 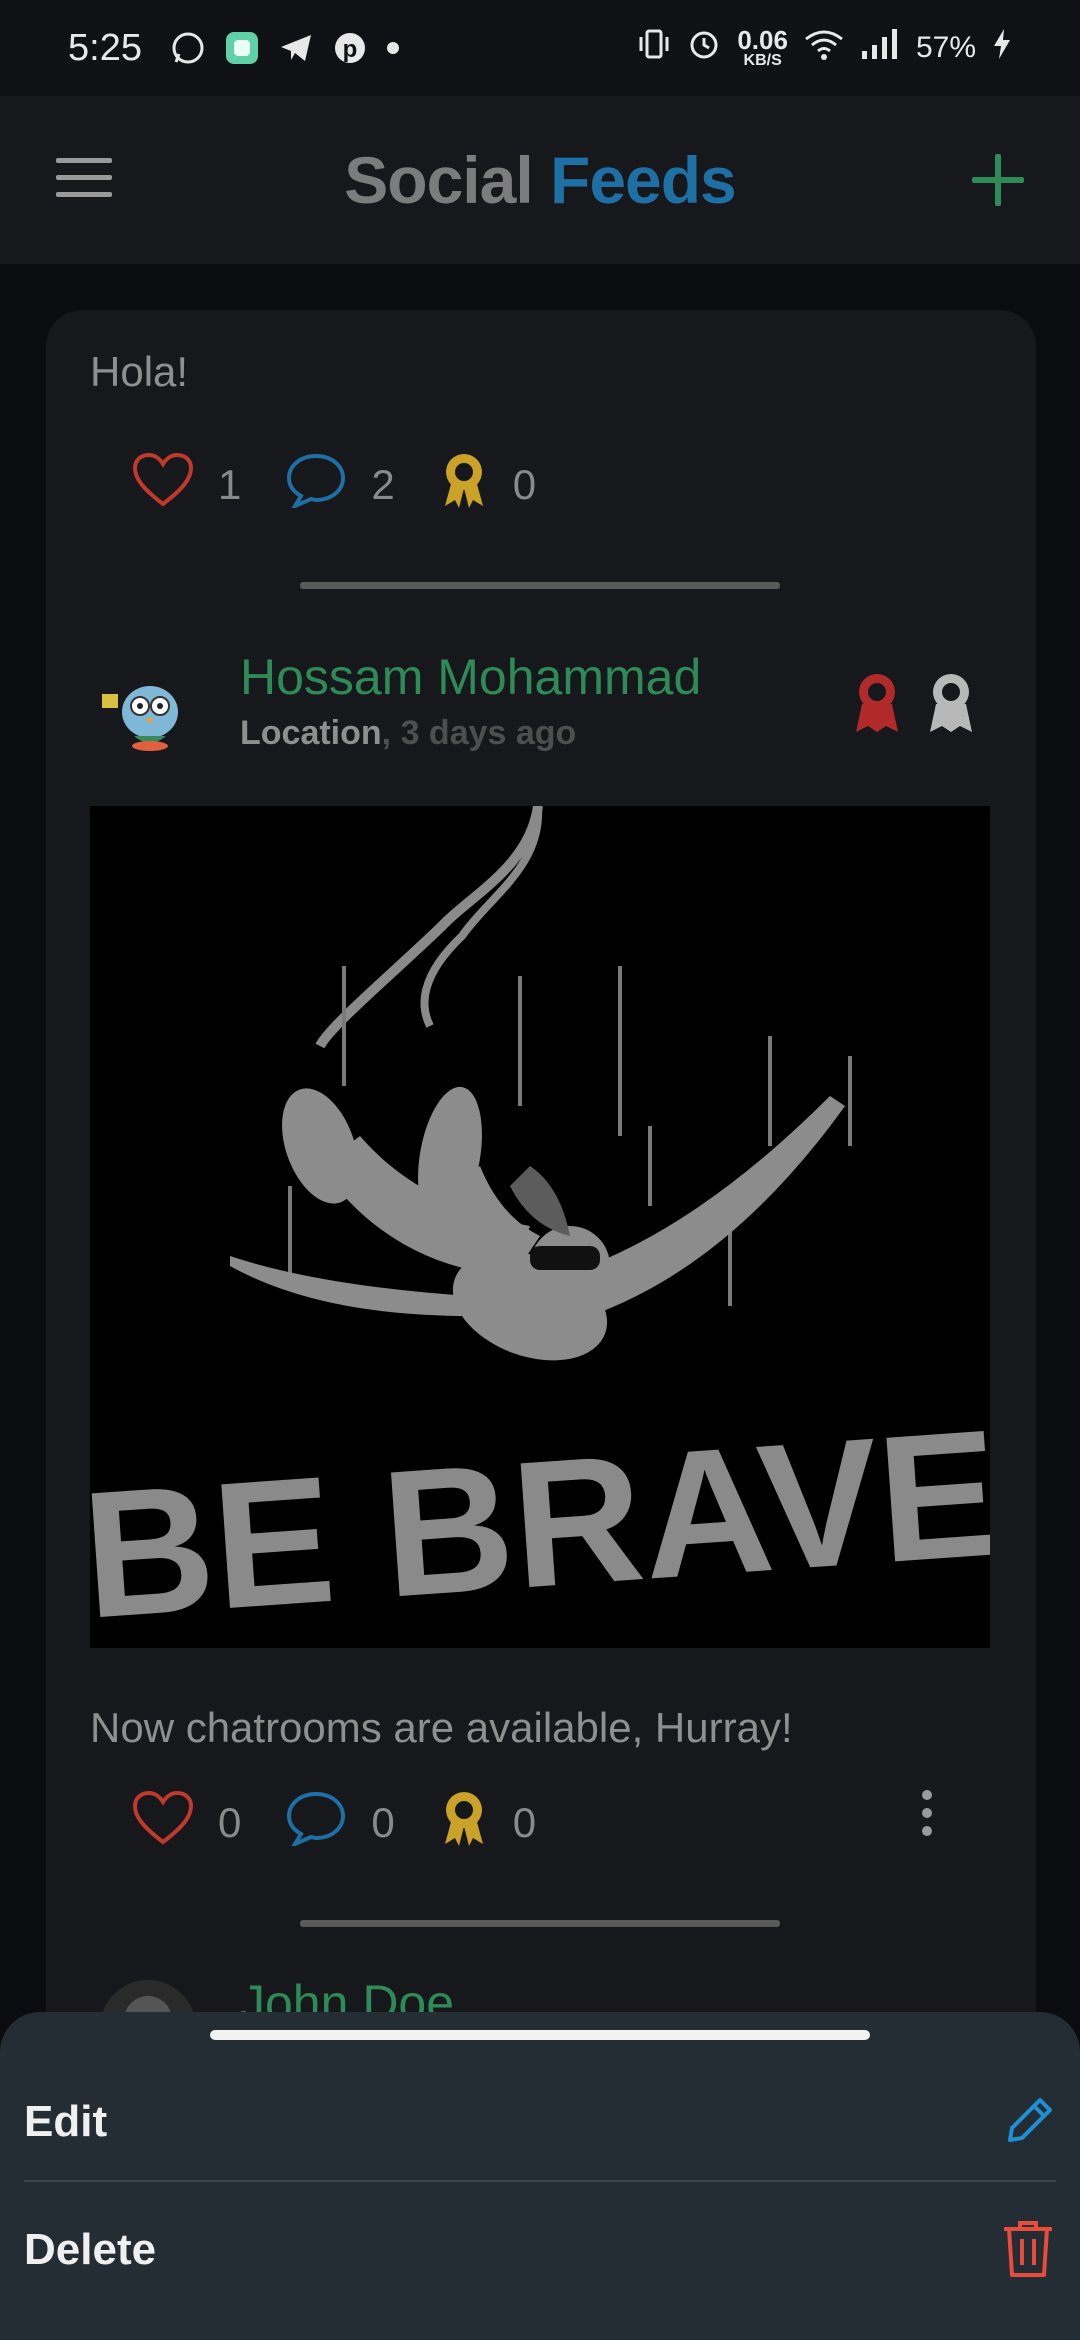 I want to click on silver-badge-icon, so click(x=951, y=705).